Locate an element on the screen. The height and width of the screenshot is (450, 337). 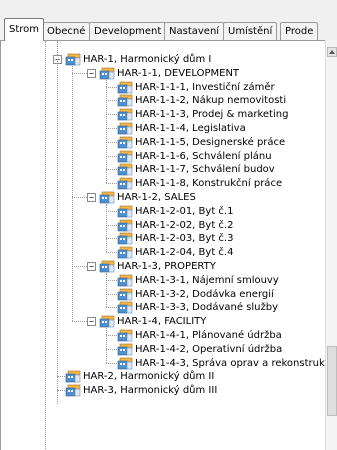
tree-node-label: HAR-1-3, PROPERTY is located at coordinates (166, 266).